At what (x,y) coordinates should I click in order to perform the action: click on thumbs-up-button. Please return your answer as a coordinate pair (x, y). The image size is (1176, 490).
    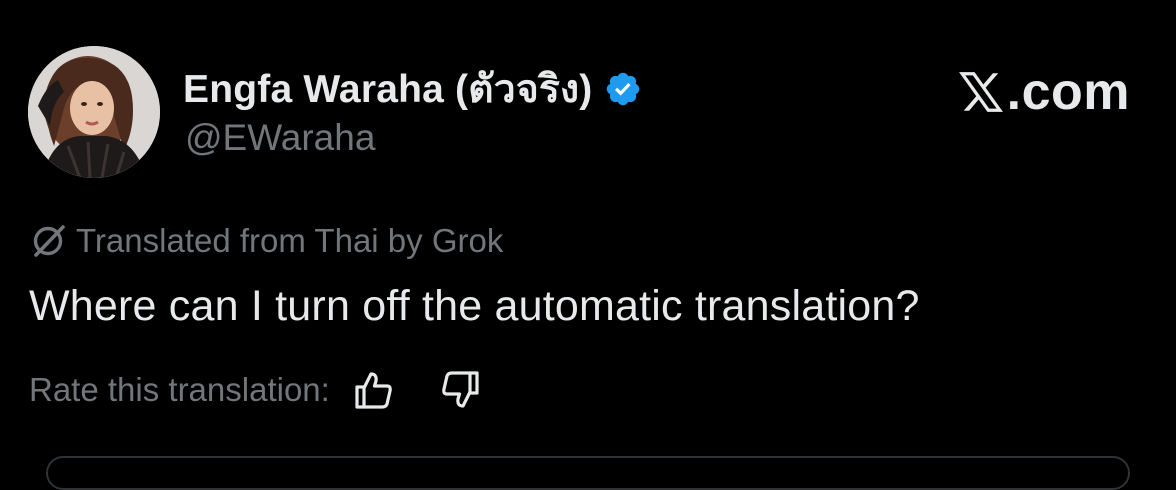
    Looking at the image, I should click on (374, 390).